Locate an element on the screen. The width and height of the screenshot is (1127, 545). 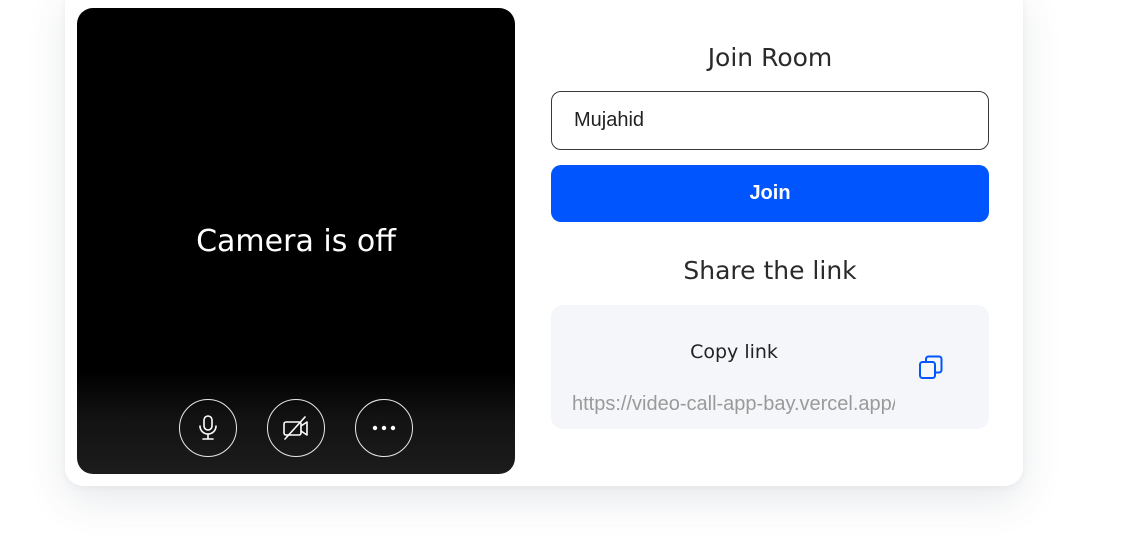
camera-status-text: Camera is off is located at coordinates (296, 241).